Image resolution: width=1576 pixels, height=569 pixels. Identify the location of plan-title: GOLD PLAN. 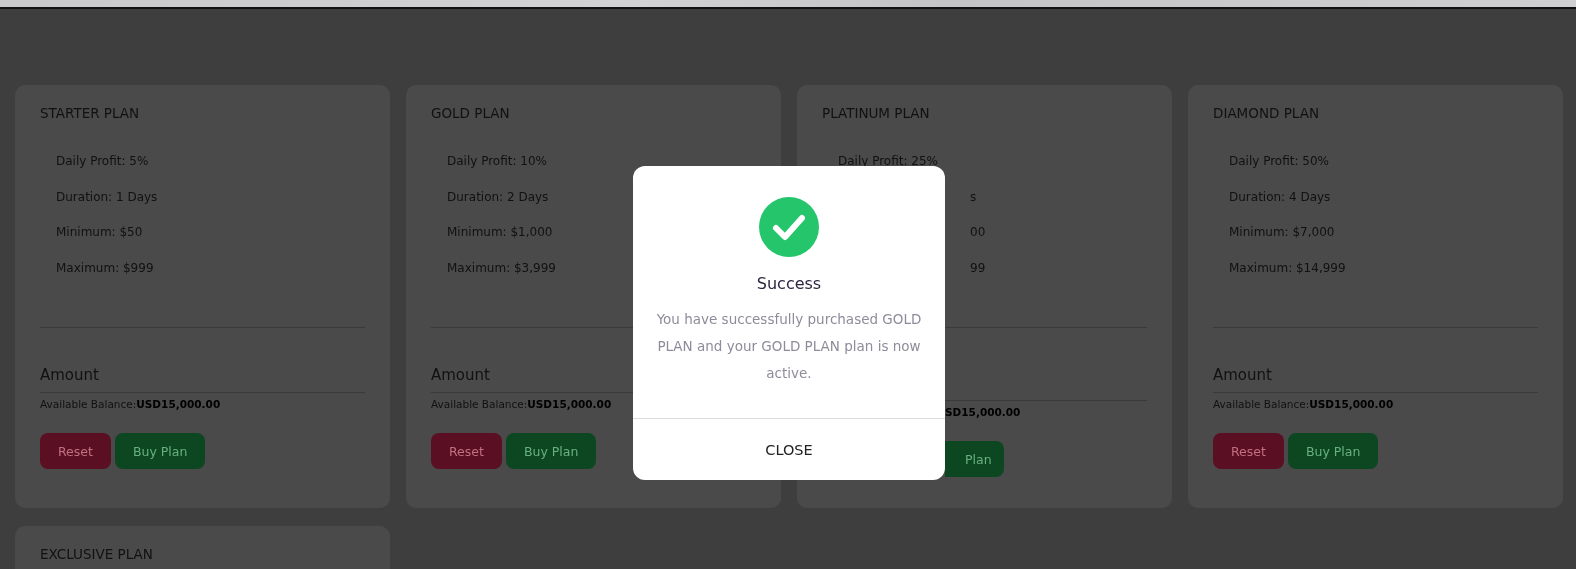
(471, 113).